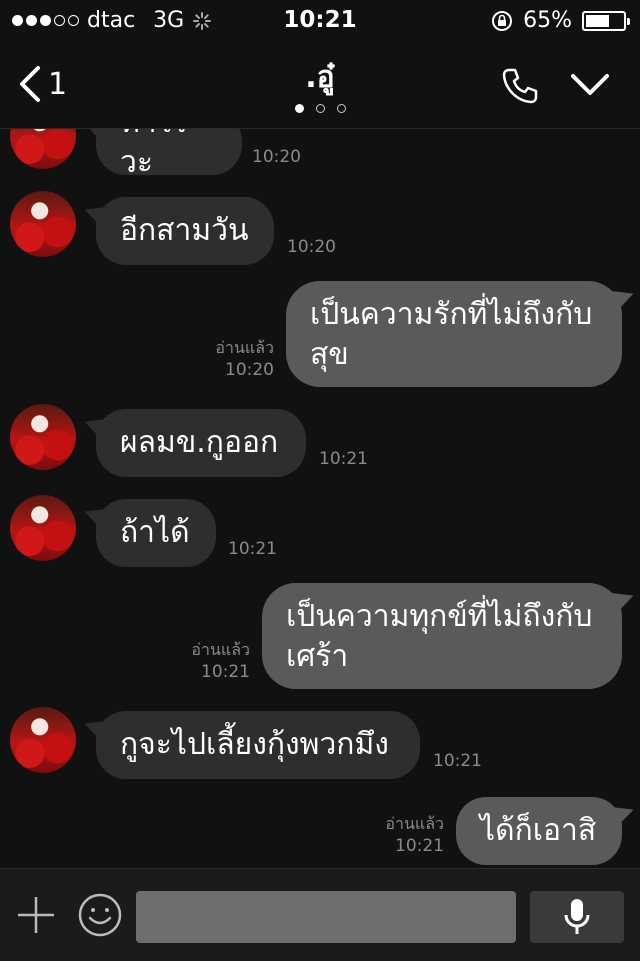 The width and height of the screenshot is (640, 961). I want to click on message-bubble-incoming: ทำไรวะ, so click(169, 154).